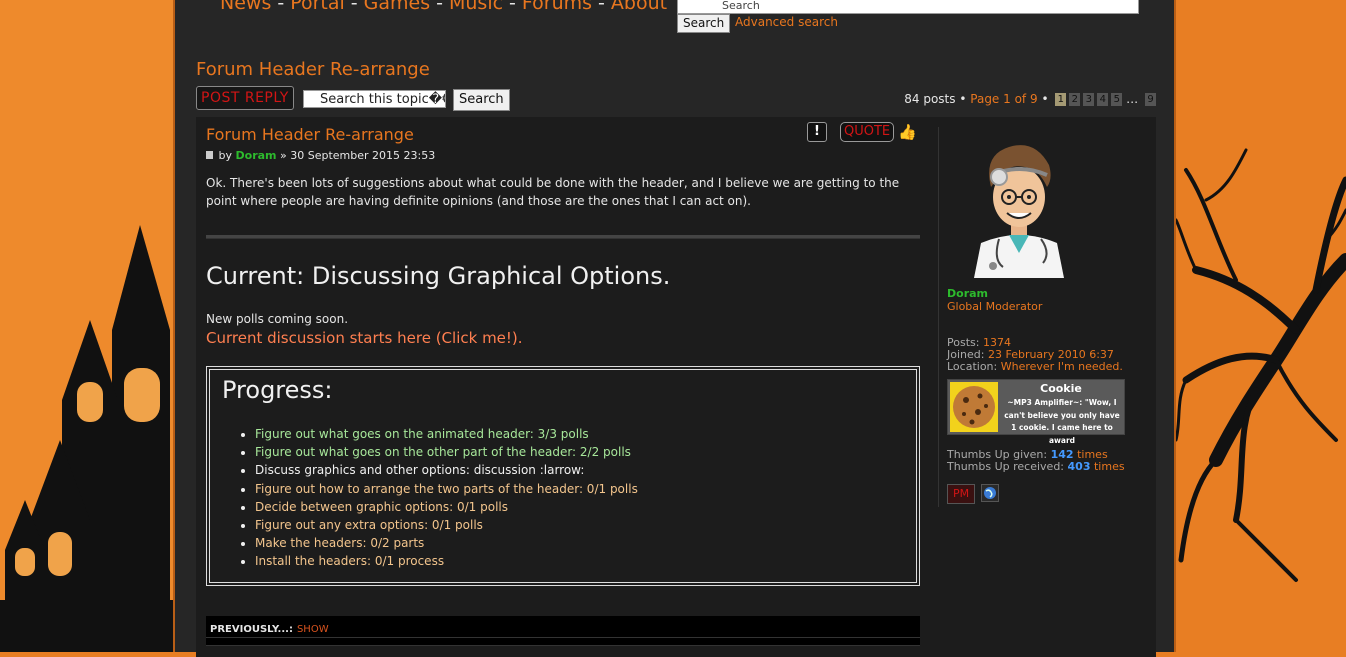  What do you see at coordinates (87, 326) in the screenshot?
I see `haunted-house-illustration` at bounding box center [87, 326].